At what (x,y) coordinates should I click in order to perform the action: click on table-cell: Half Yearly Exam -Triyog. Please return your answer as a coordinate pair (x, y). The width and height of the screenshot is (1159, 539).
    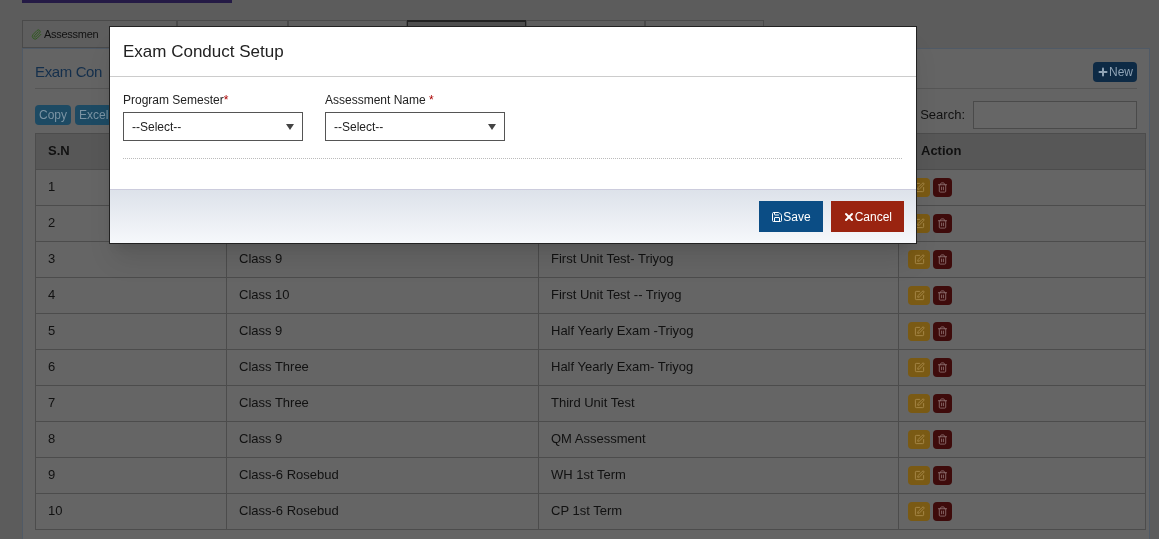
    Looking at the image, I should click on (622, 331).